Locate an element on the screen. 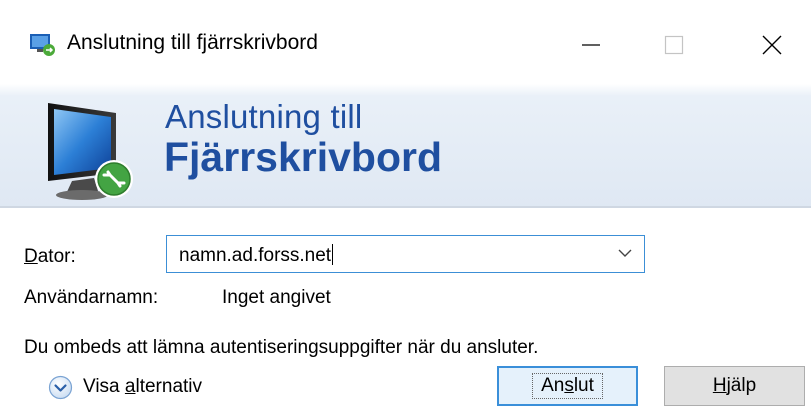 This screenshot has height=407, width=811. minimize-button is located at coordinates (591, 45).